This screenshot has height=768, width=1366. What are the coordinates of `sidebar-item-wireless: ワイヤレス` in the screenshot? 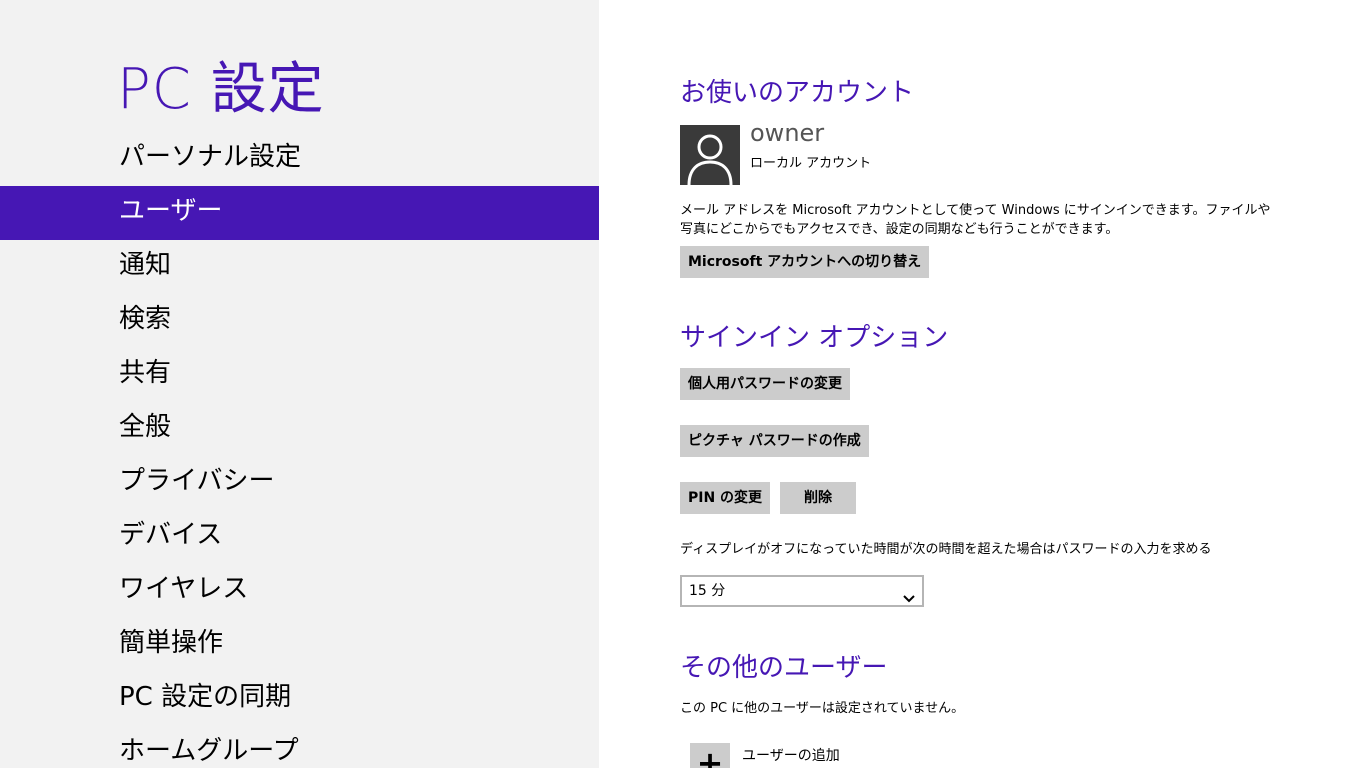 It's located at (299, 591).